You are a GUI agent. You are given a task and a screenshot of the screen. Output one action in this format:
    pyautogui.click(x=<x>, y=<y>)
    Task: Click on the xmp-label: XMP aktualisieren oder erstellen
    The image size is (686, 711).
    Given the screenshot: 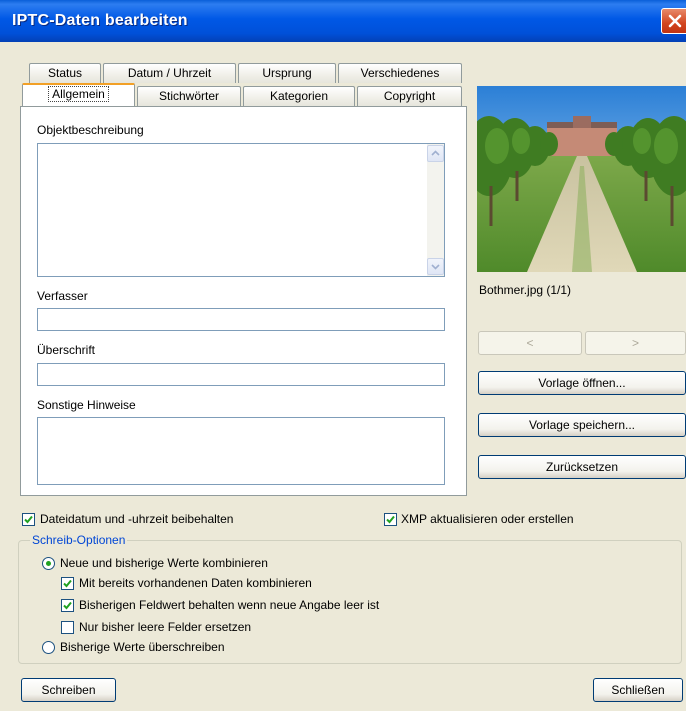 What is the action you would take?
    pyautogui.click(x=487, y=519)
    